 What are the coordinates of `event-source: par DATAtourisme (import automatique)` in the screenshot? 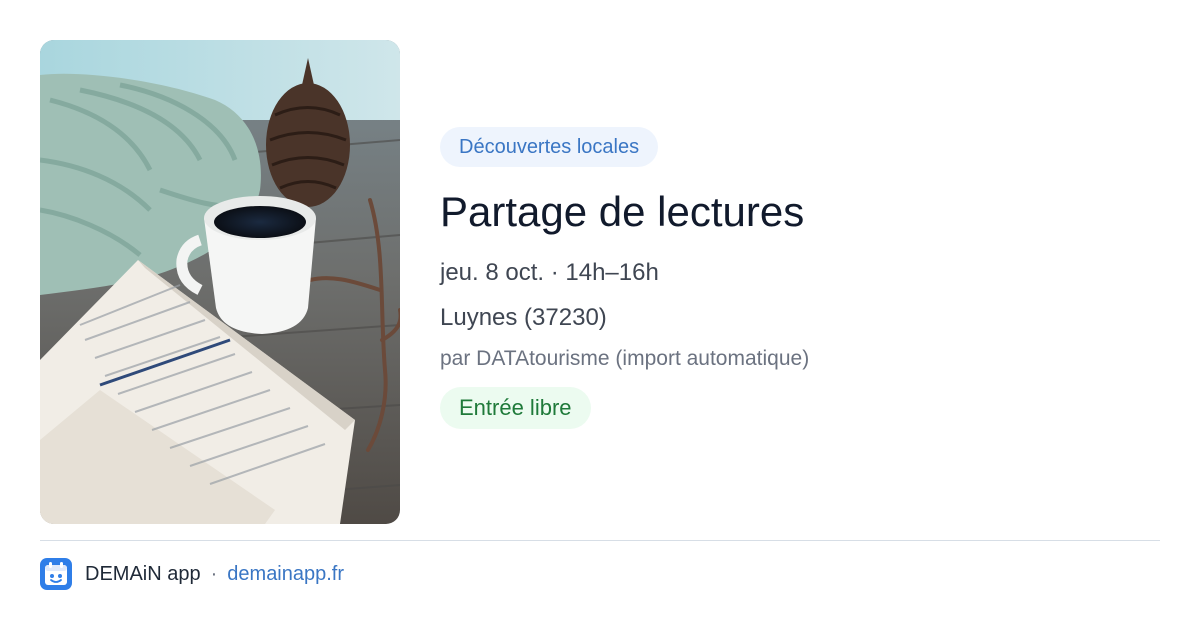 It's located at (625, 358).